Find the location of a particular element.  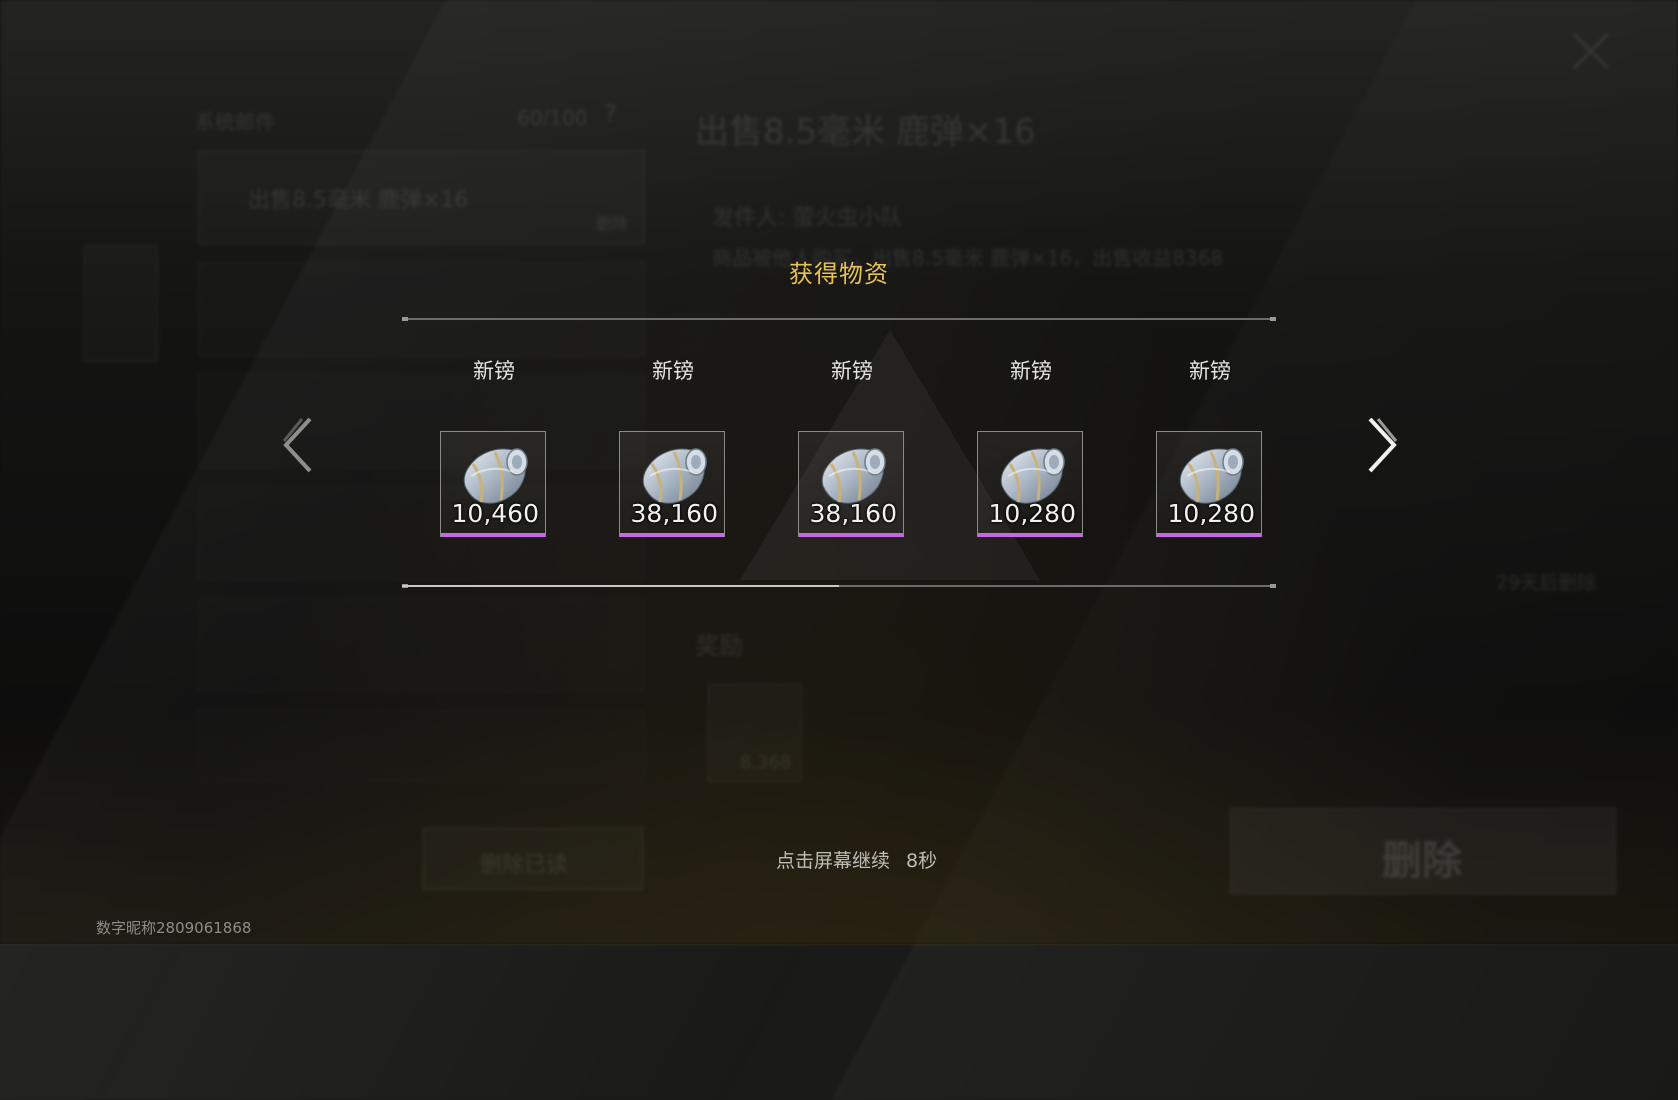

modal-top-rule is located at coordinates (839, 319).